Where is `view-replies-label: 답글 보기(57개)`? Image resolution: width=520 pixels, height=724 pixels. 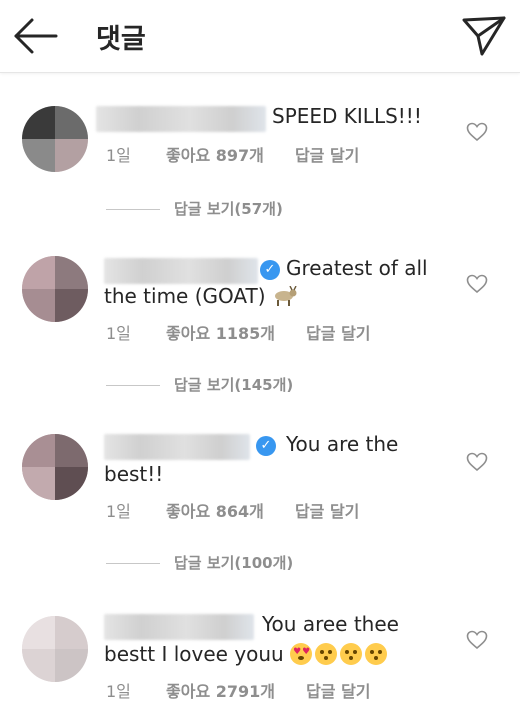
view-replies-label: 답글 보기(57개) is located at coordinates (228, 209).